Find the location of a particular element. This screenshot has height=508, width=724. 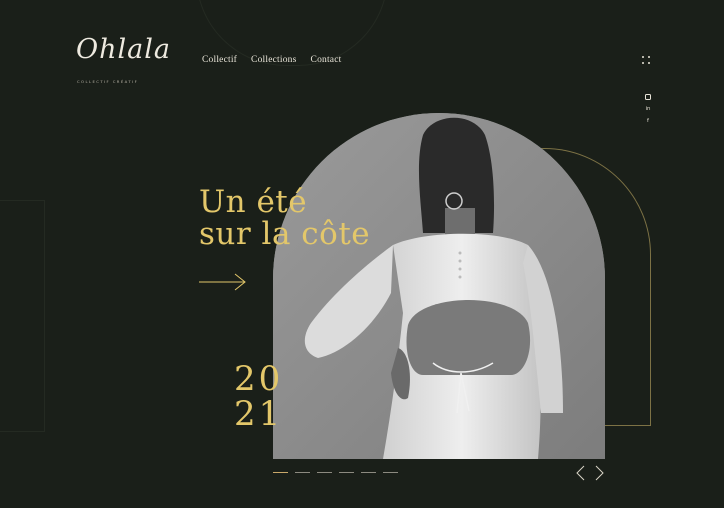

chevron-left-icon is located at coordinates (580, 473).